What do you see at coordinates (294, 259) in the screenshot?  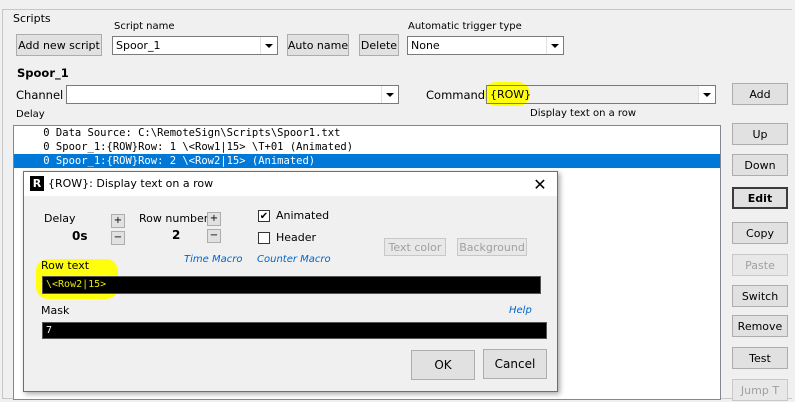 I see `counter-macro-link: Counter Macro` at bounding box center [294, 259].